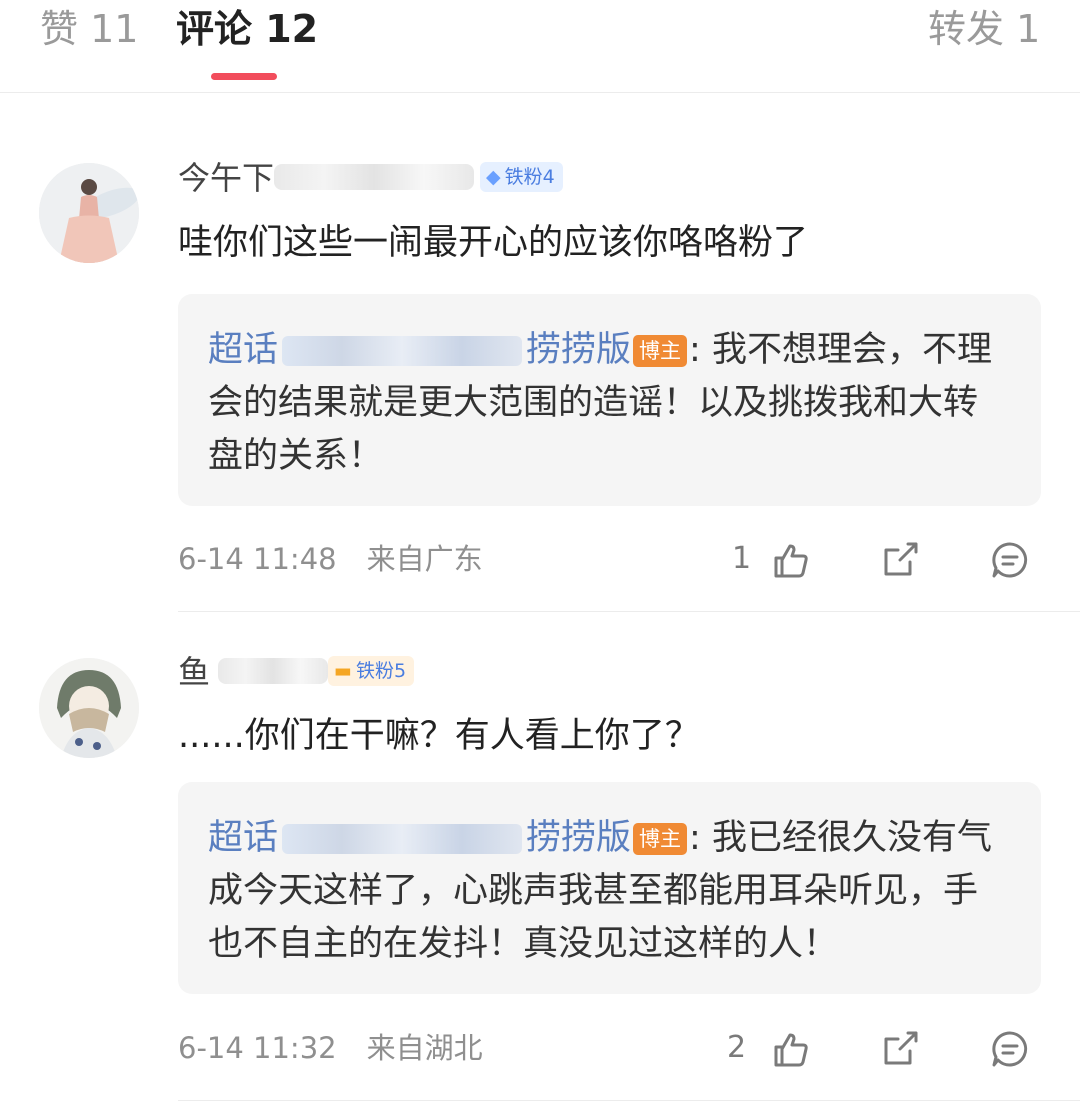  What do you see at coordinates (257, 559) in the screenshot?
I see `comment-date: 6-14 11:48` at bounding box center [257, 559].